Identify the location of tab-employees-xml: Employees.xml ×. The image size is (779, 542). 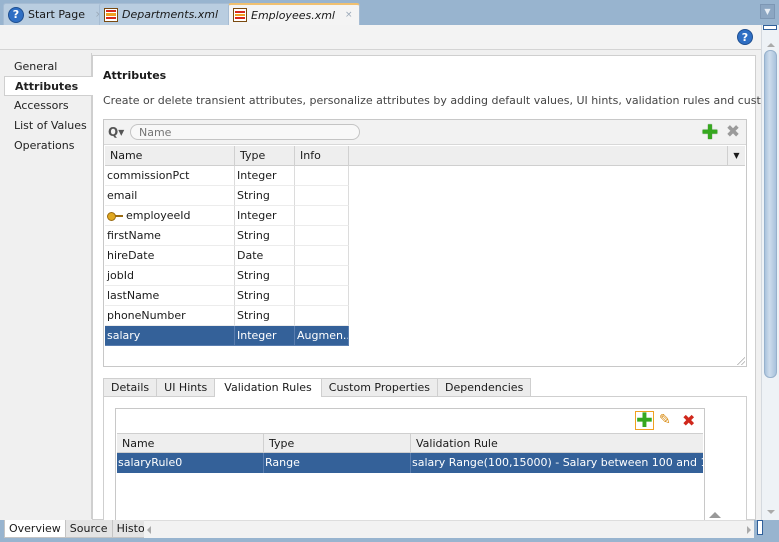
(294, 14).